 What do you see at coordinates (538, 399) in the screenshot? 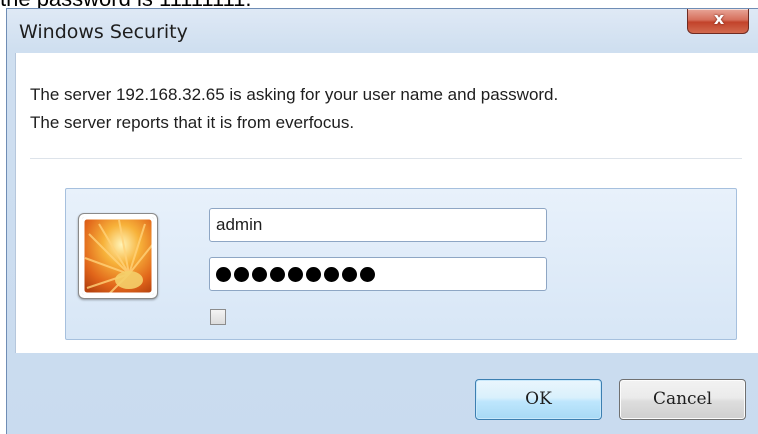
I see `ok-button: OK` at bounding box center [538, 399].